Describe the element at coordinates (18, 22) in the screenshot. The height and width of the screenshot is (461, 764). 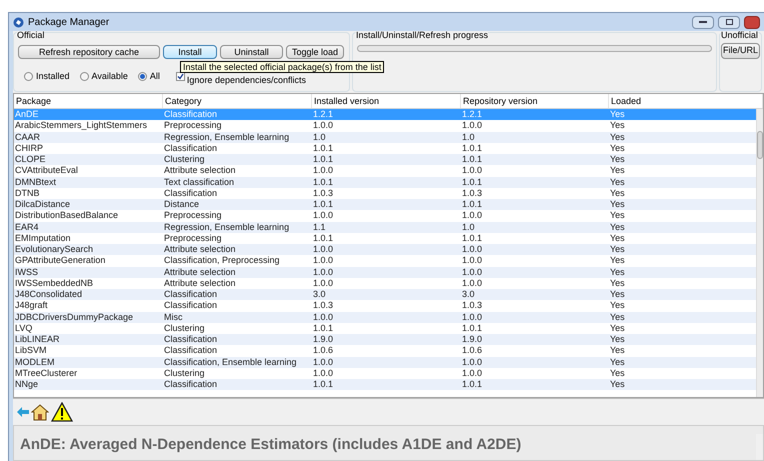
I see `app-icon` at that location.